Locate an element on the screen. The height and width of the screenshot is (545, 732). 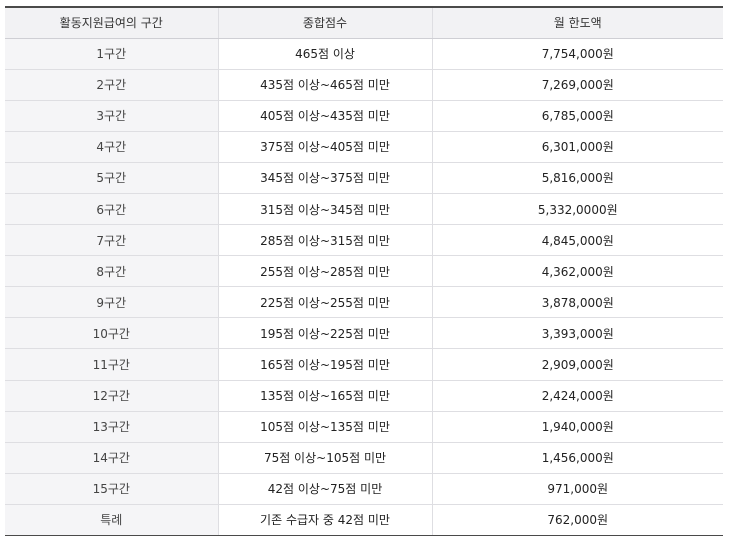
row-score: 42점 이상~75점 미만 is located at coordinates (324, 489).